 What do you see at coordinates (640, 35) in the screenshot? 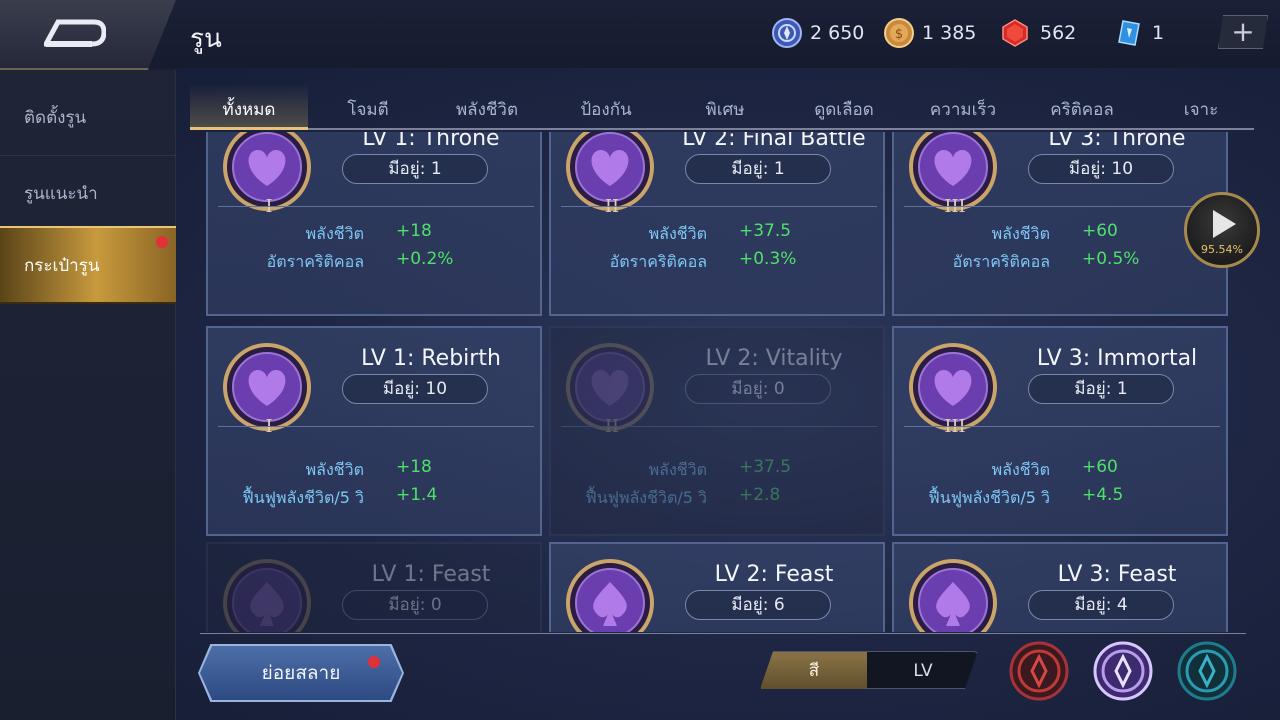
I see `top-bar: รูน 2 650 $ 1 385 562 1 +` at bounding box center [640, 35].